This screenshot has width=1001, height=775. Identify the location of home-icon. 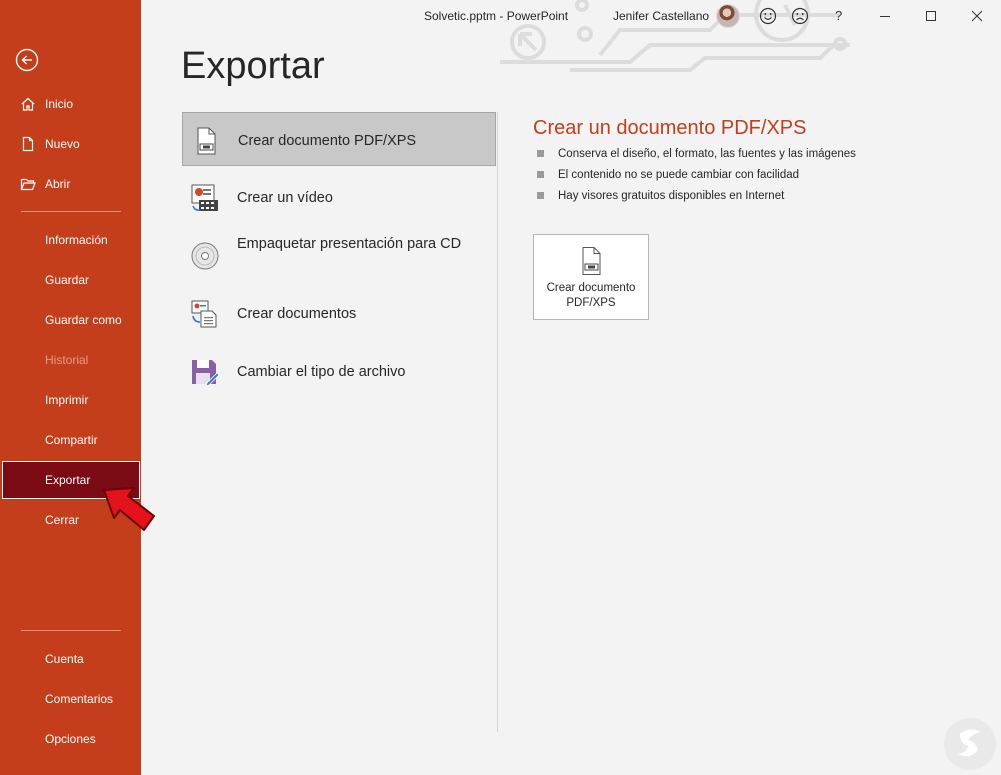
(28, 104).